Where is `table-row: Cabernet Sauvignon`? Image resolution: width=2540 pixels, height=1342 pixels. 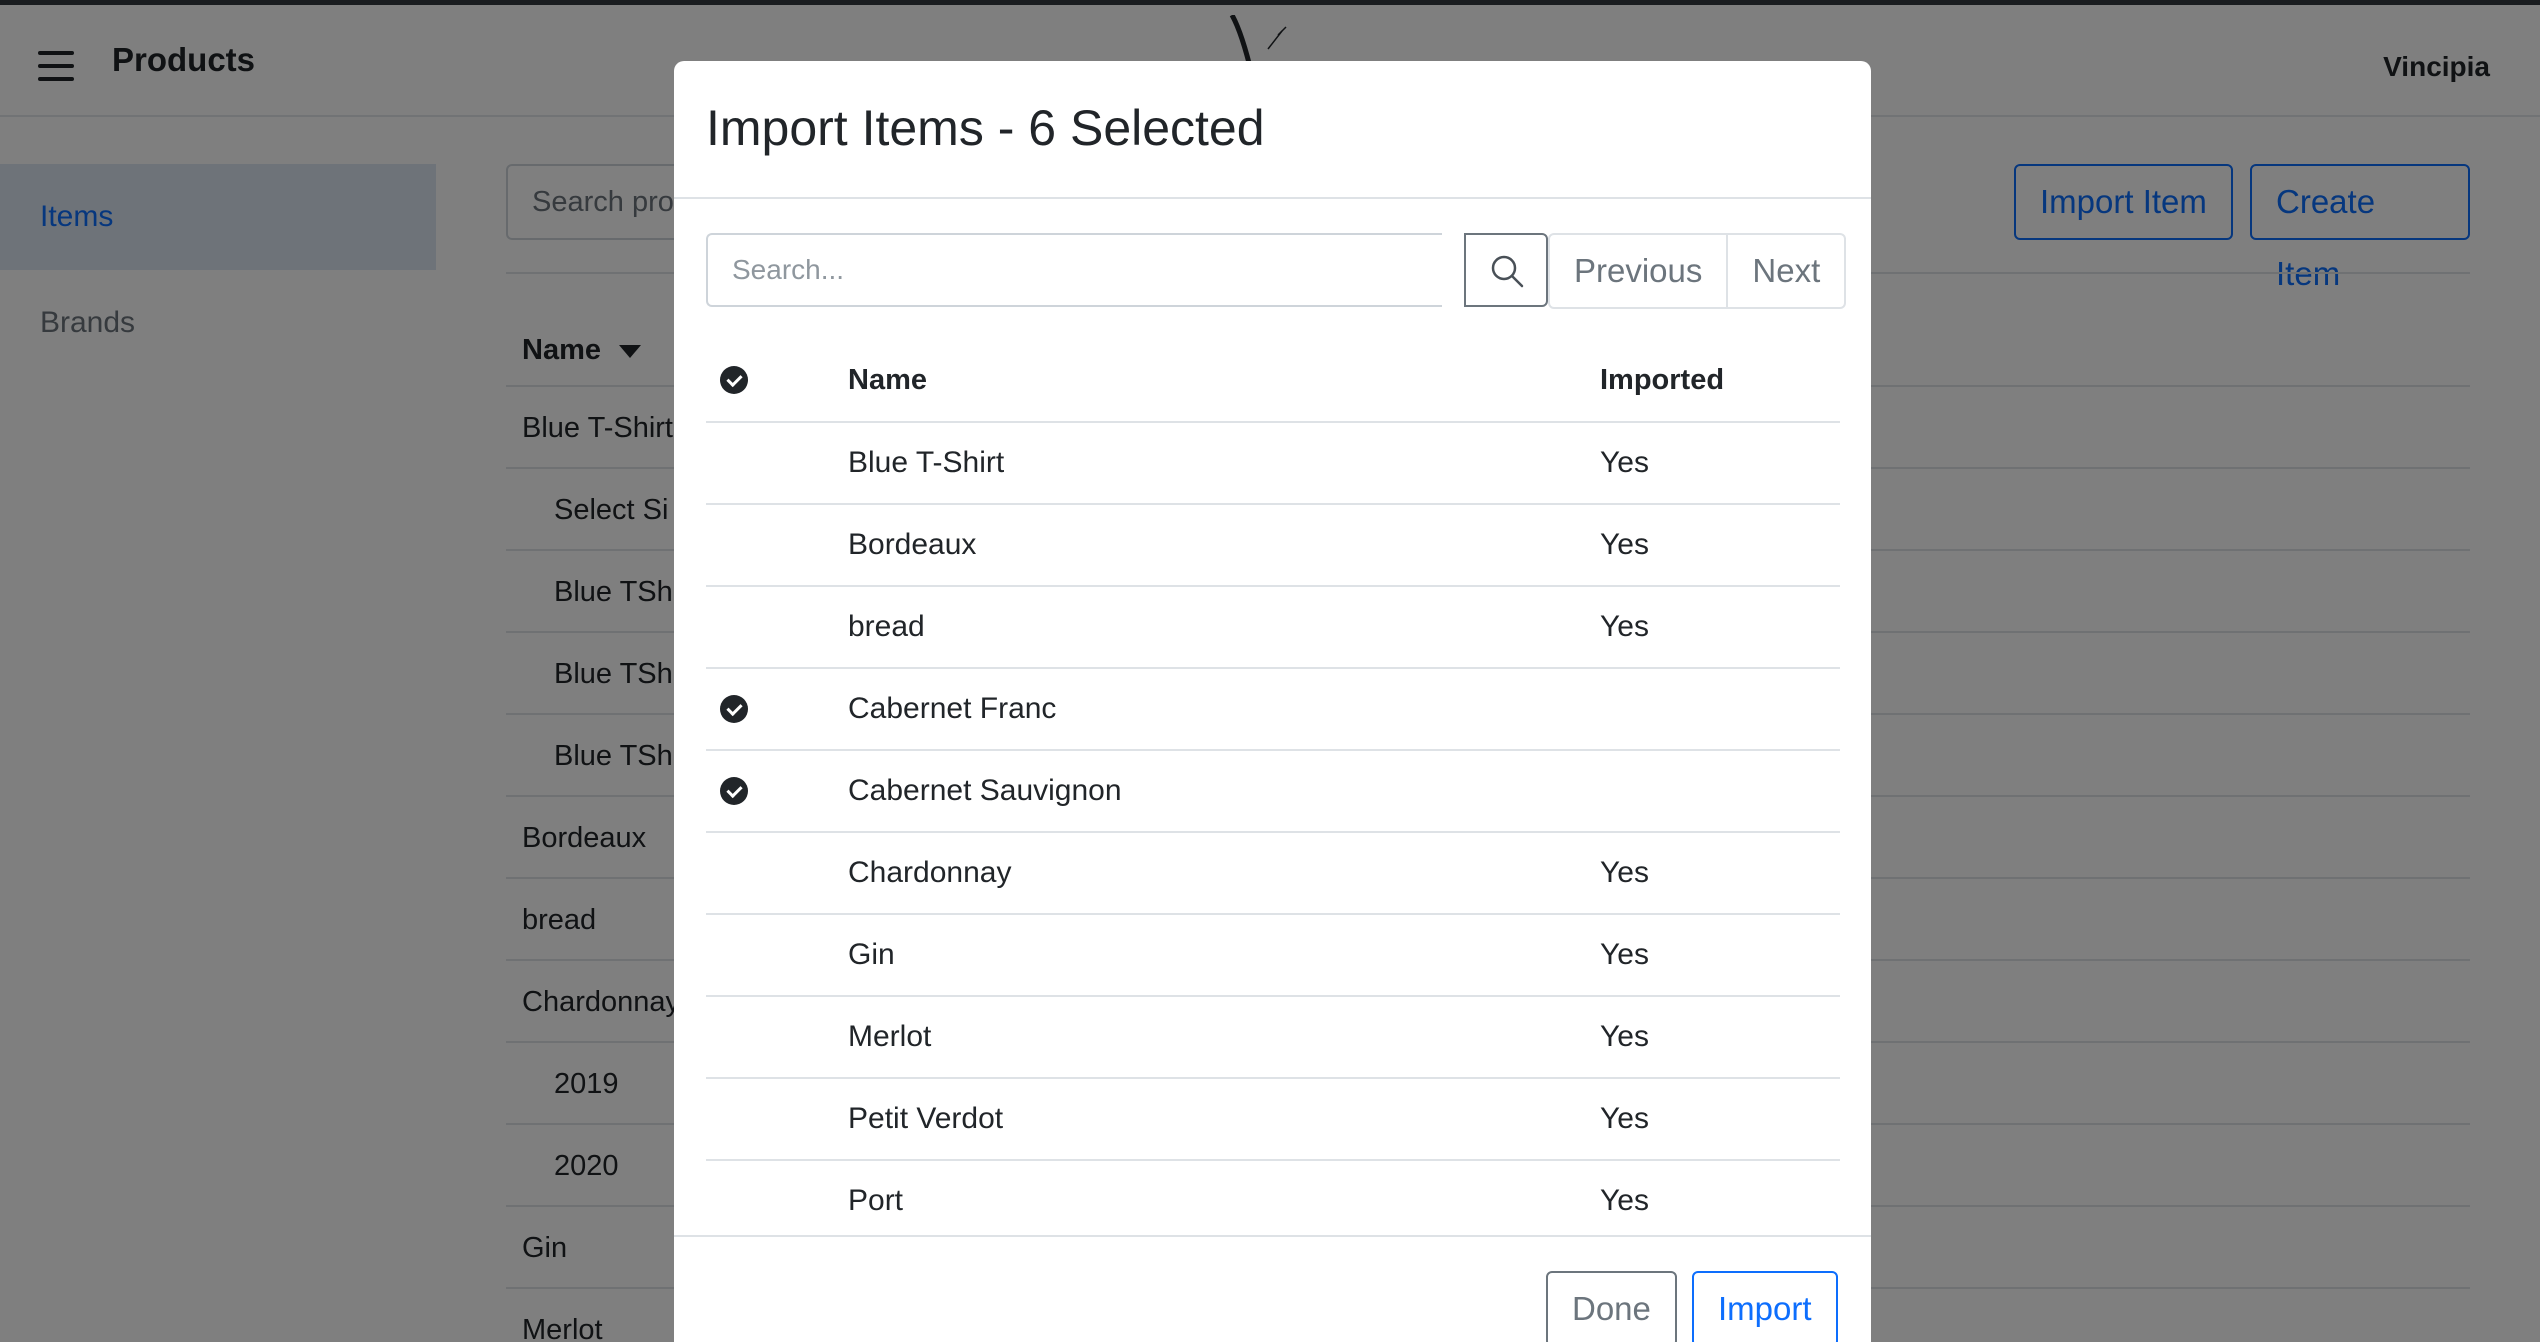 table-row: Cabernet Sauvignon is located at coordinates (1273, 792).